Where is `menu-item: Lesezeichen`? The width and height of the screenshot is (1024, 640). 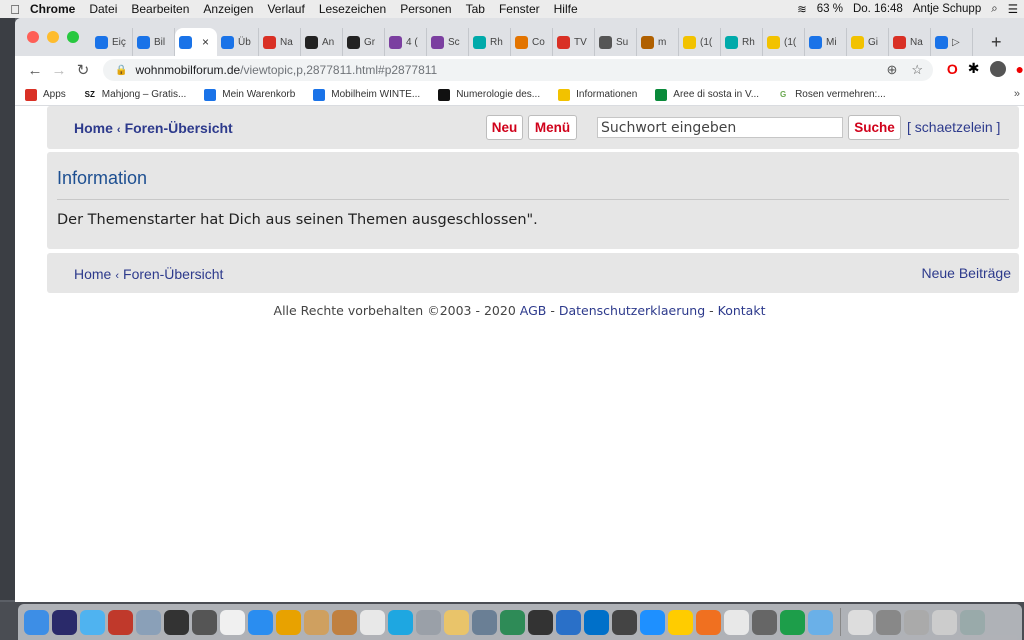
menu-item: Lesezeichen is located at coordinates (352, 9).